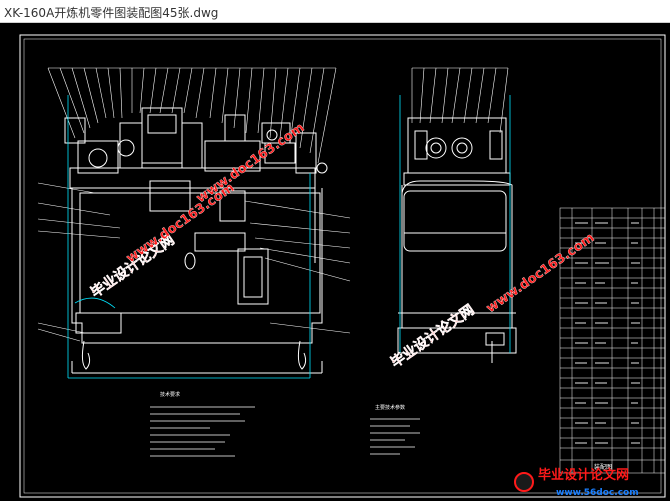 This screenshot has width=670, height=501. What do you see at coordinates (607, 333) in the screenshot?
I see `parts-list-text` at bounding box center [607, 333].